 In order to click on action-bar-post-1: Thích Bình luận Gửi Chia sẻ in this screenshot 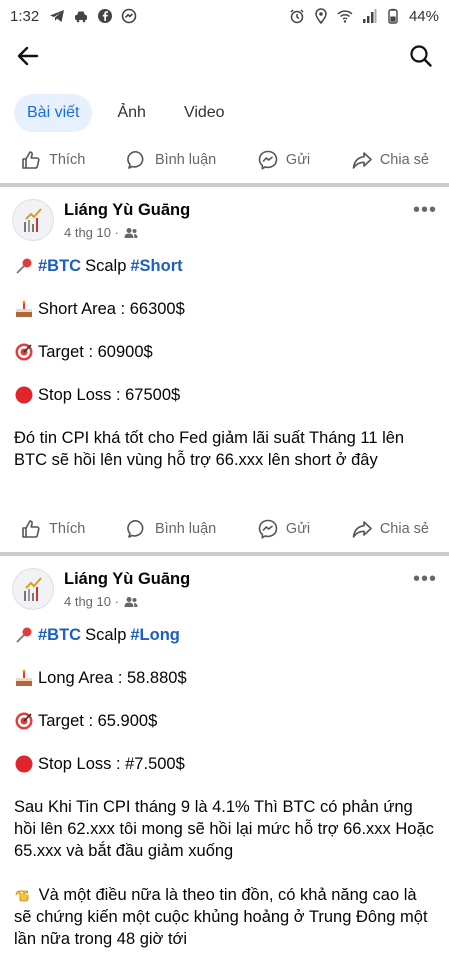, I will do `click(224, 529)`.